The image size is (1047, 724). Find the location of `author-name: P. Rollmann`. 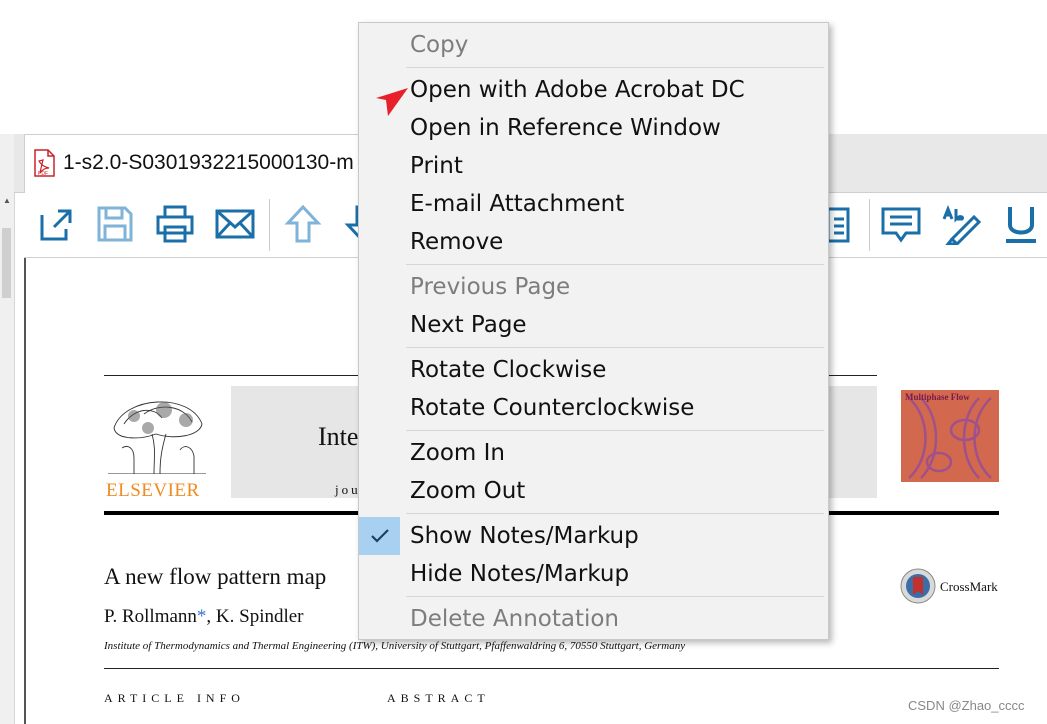

author-name: P. Rollmann is located at coordinates (150, 616).